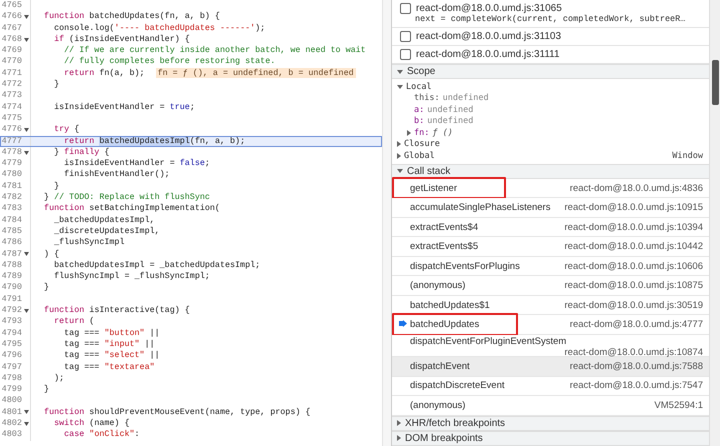 The image size is (720, 446). I want to click on scope-group-label: Closure, so click(422, 144).